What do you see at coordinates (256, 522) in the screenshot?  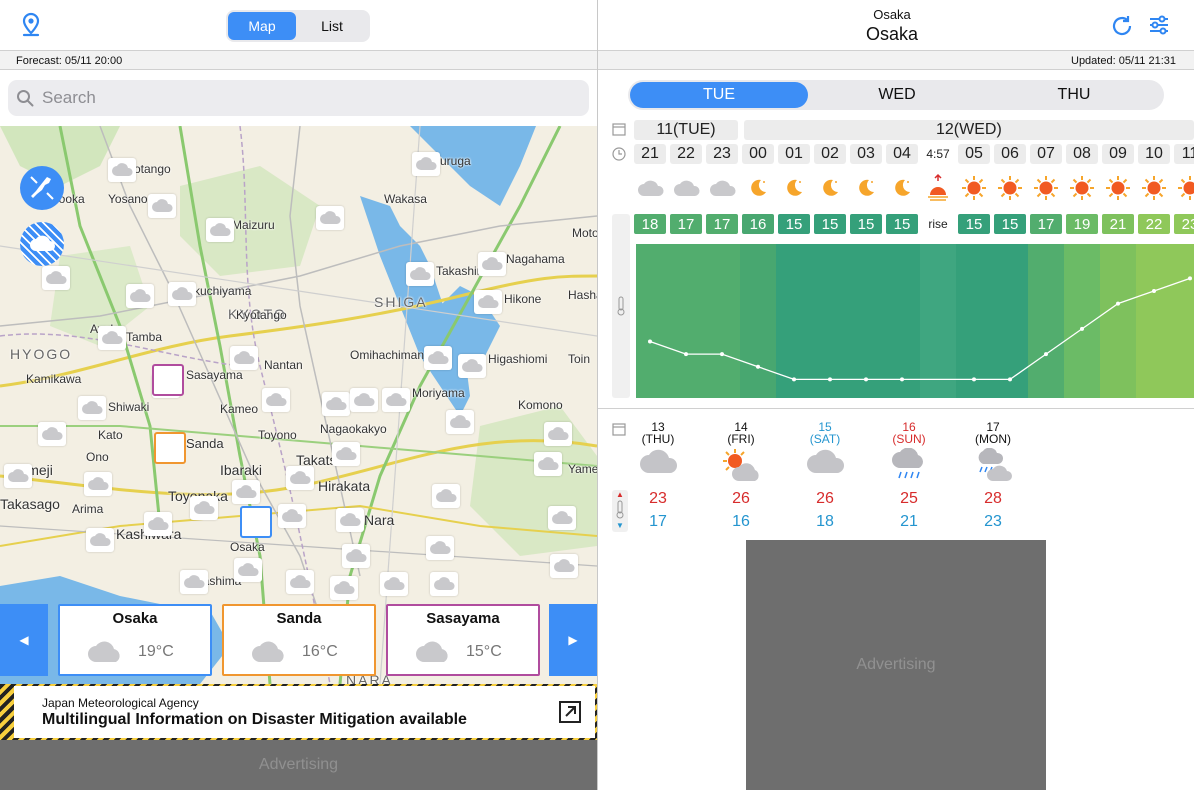 I see `station-marker-osaka` at bounding box center [256, 522].